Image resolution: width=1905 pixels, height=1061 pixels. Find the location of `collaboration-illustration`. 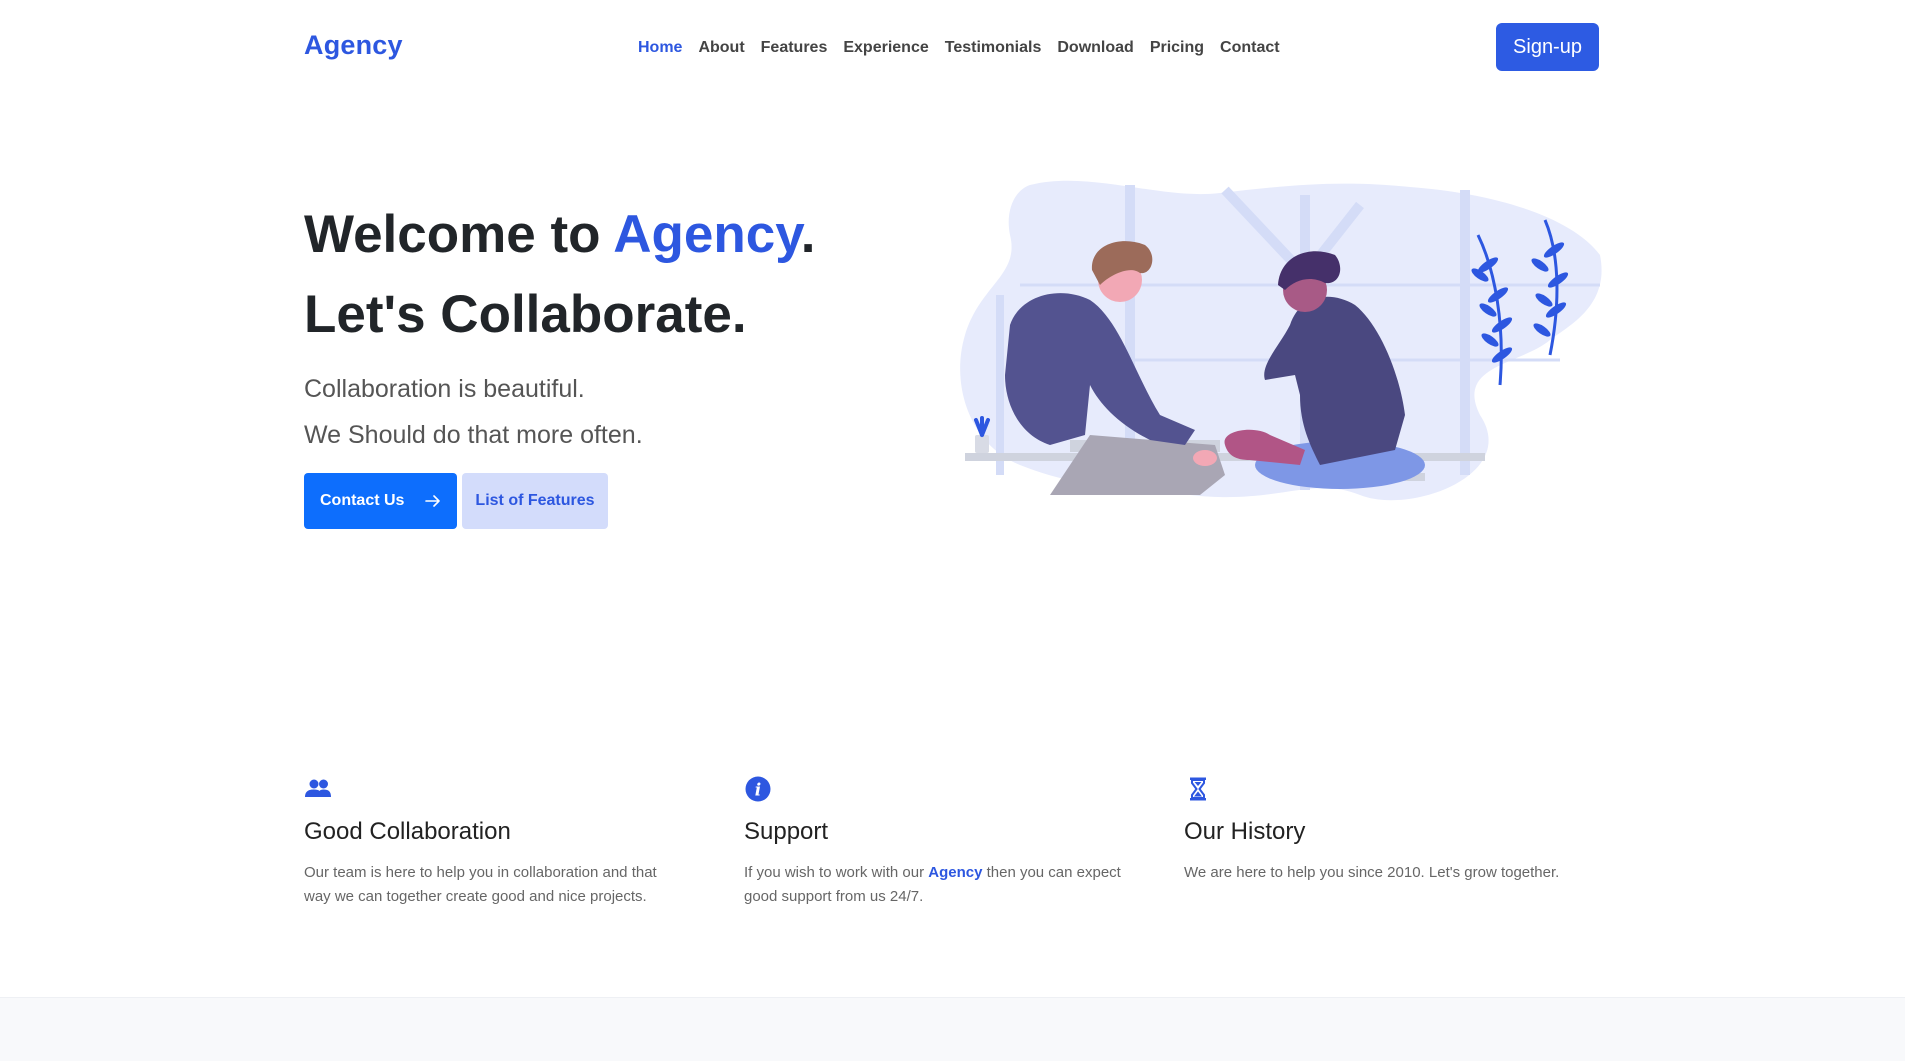

collaboration-illustration is located at coordinates (1281, 340).